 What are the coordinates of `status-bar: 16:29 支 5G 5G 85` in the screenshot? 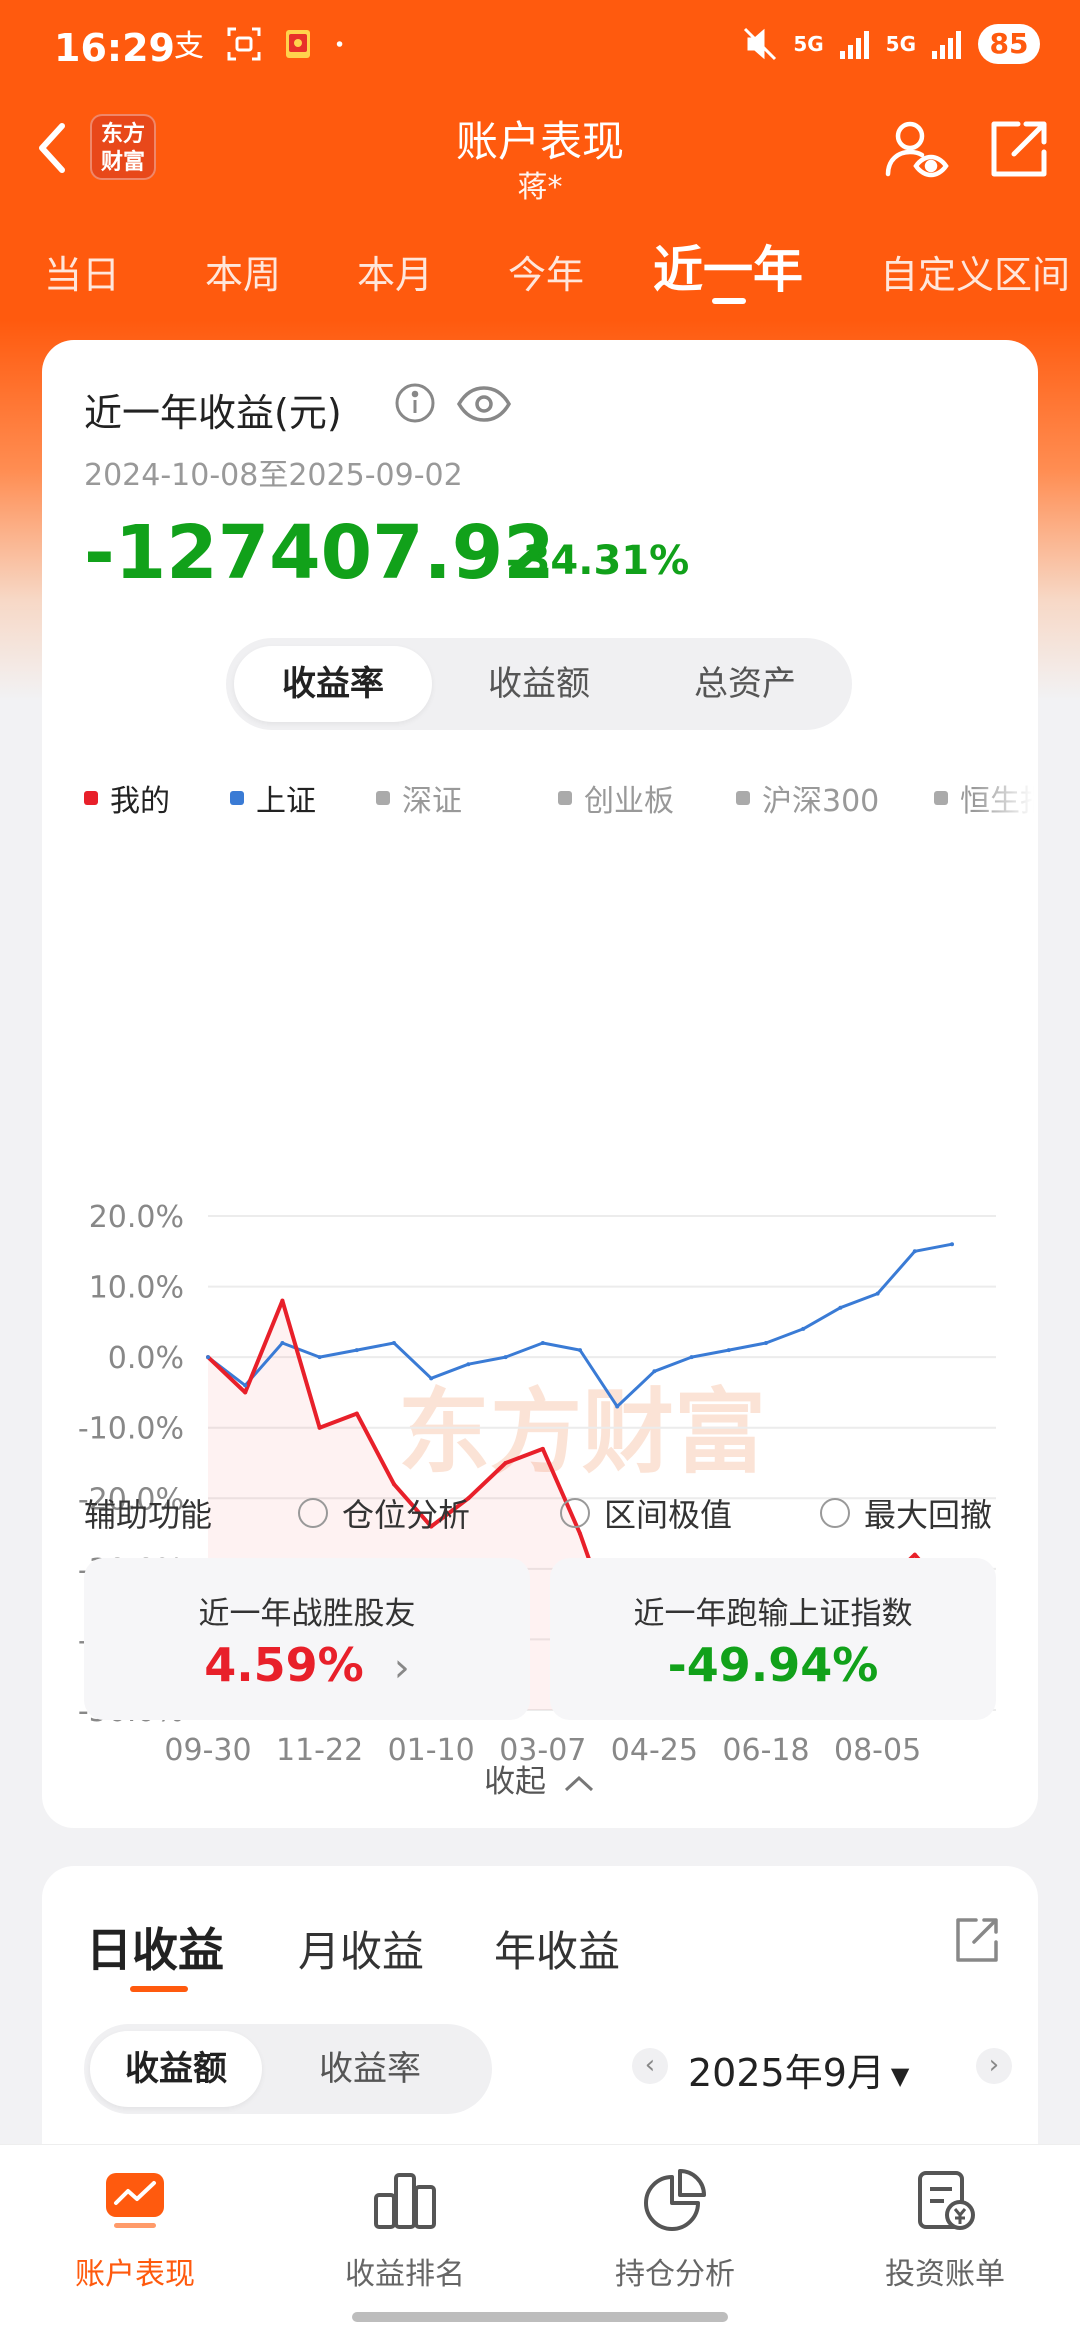 It's located at (540, 50).